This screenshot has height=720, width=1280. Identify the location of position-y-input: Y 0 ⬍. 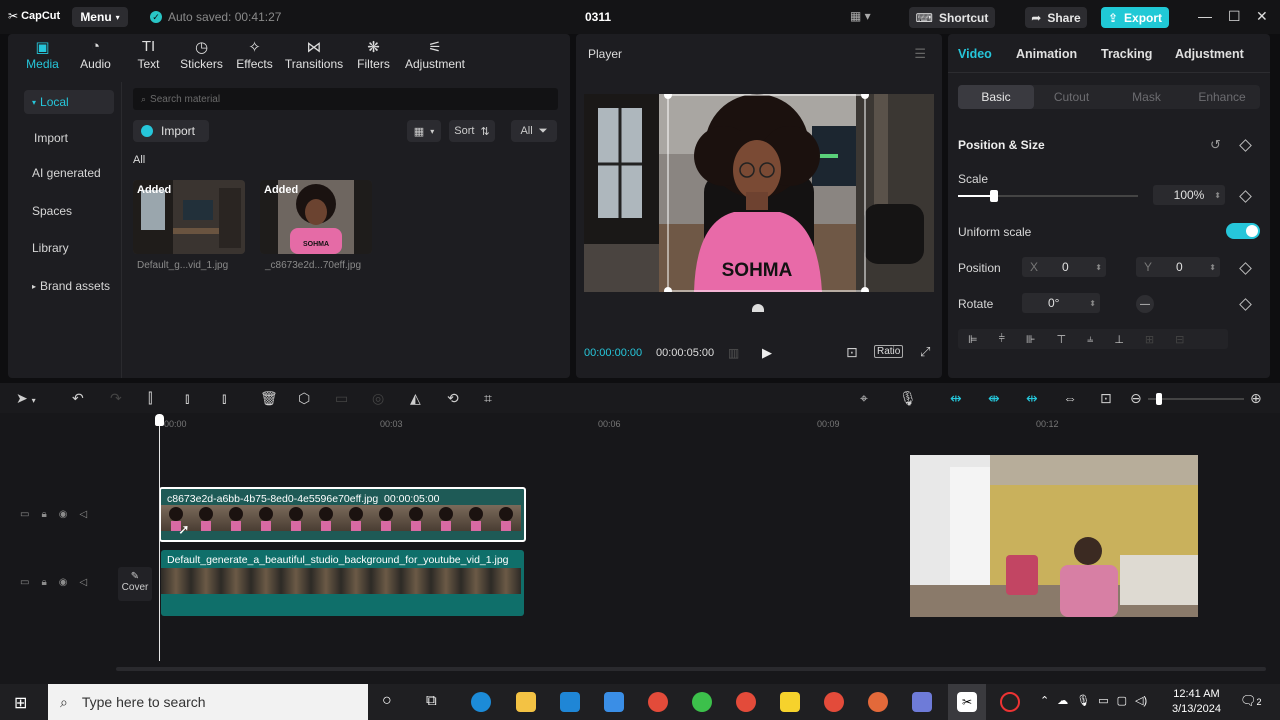
(1178, 267).